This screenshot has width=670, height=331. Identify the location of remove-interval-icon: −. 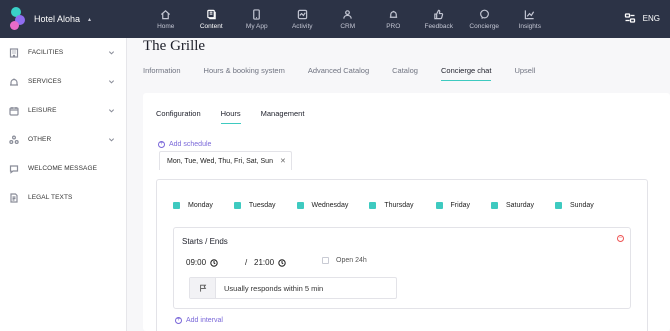
(620, 238).